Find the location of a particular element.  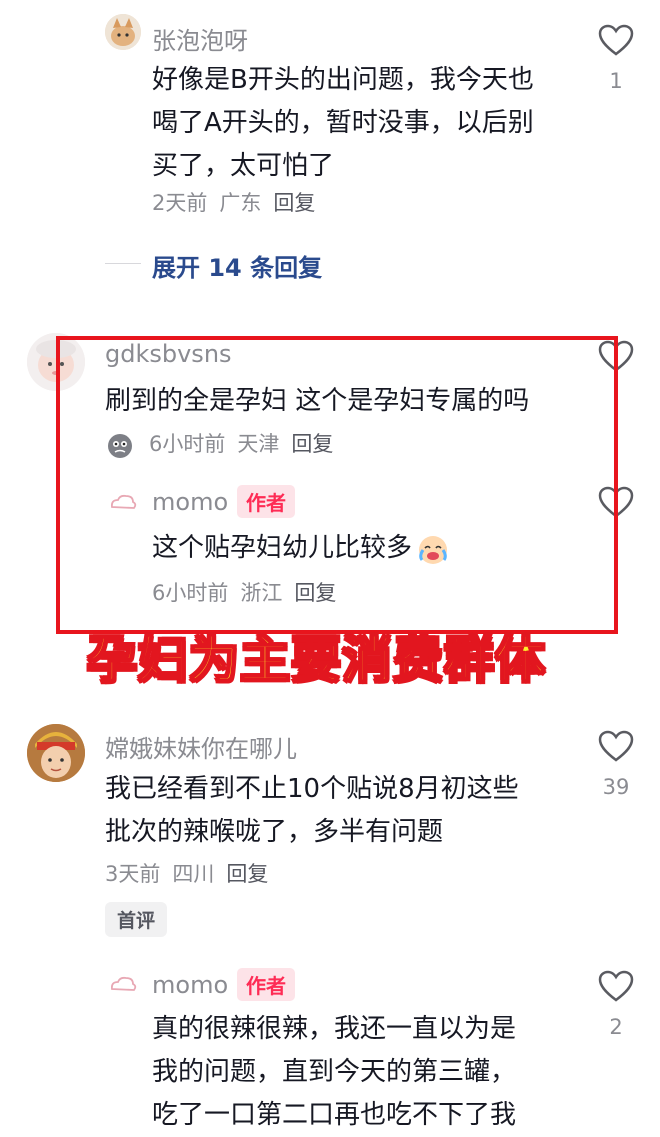

comment-username: 嫦娥妹妹你在哪儿 is located at coordinates (201, 746).